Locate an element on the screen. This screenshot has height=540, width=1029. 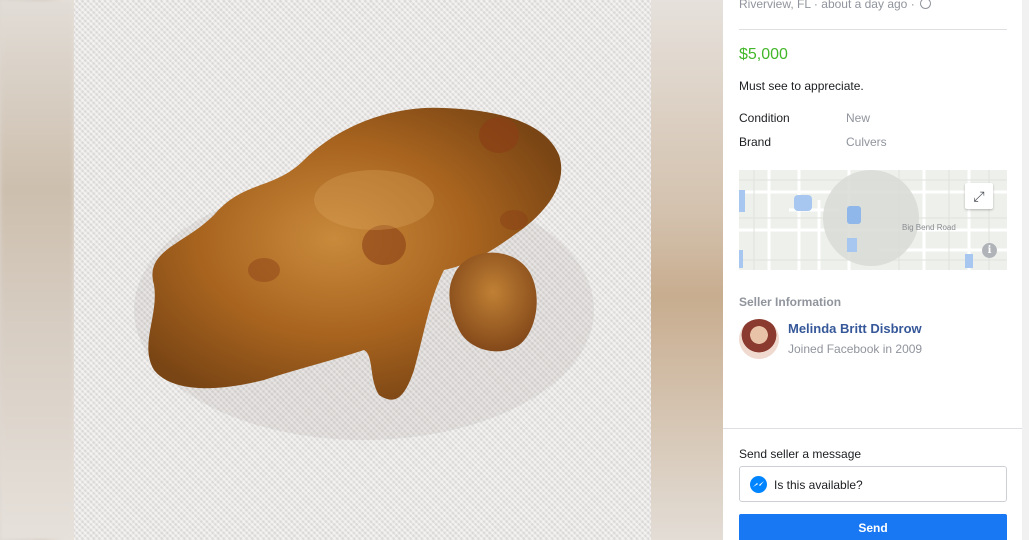
seller-info-heading: Seller Information is located at coordinates (790, 302).